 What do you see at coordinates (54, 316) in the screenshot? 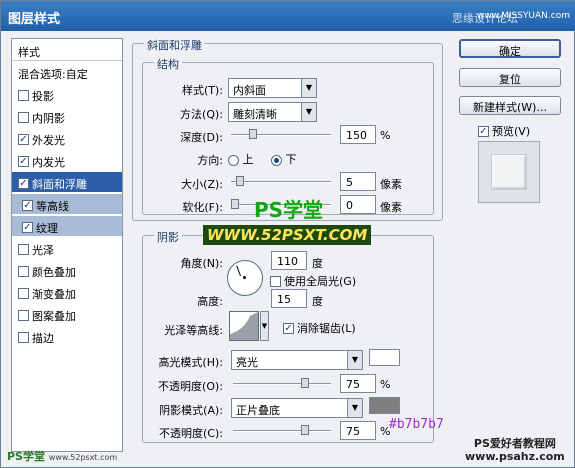
I see `style-item-label: 图案叠加` at bounding box center [54, 316].